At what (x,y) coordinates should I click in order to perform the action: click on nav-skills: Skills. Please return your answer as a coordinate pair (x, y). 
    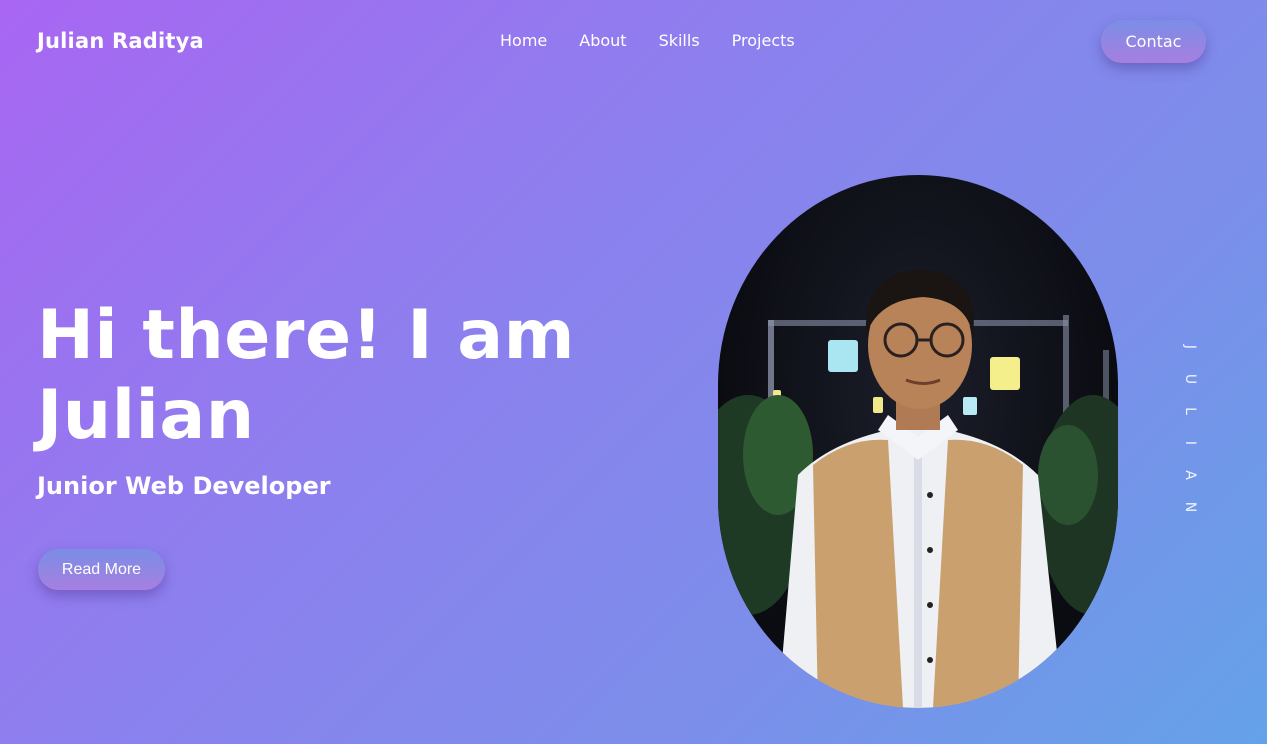
    Looking at the image, I should click on (679, 40).